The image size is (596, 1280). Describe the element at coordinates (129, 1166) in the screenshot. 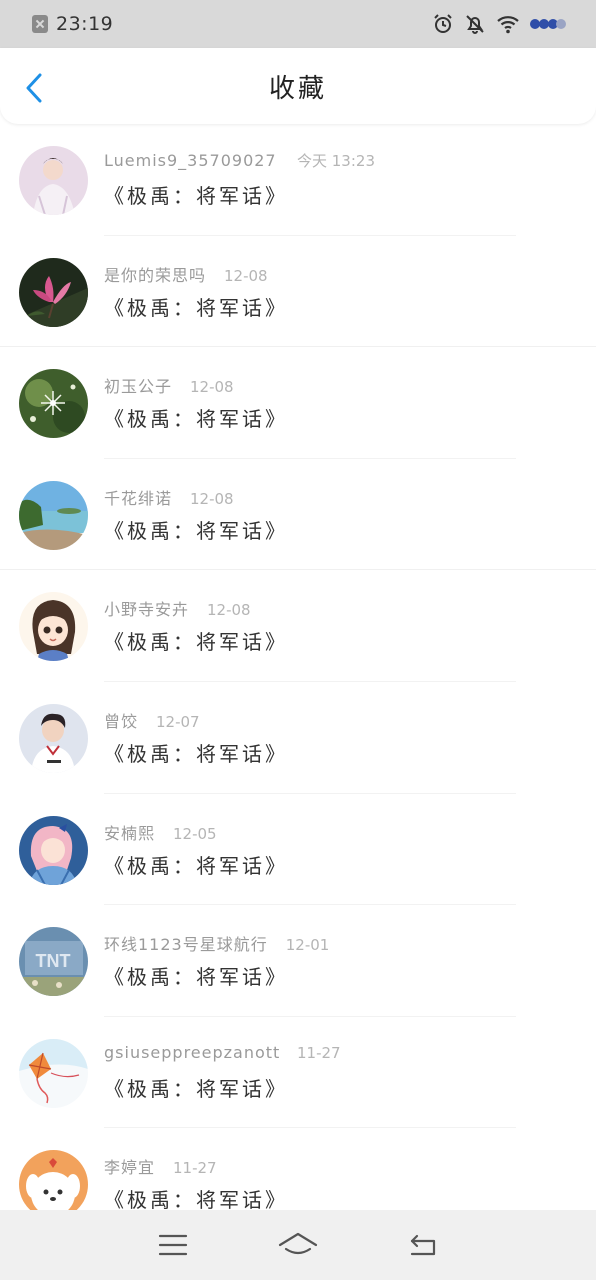

I see `username: 李婷宜` at that location.